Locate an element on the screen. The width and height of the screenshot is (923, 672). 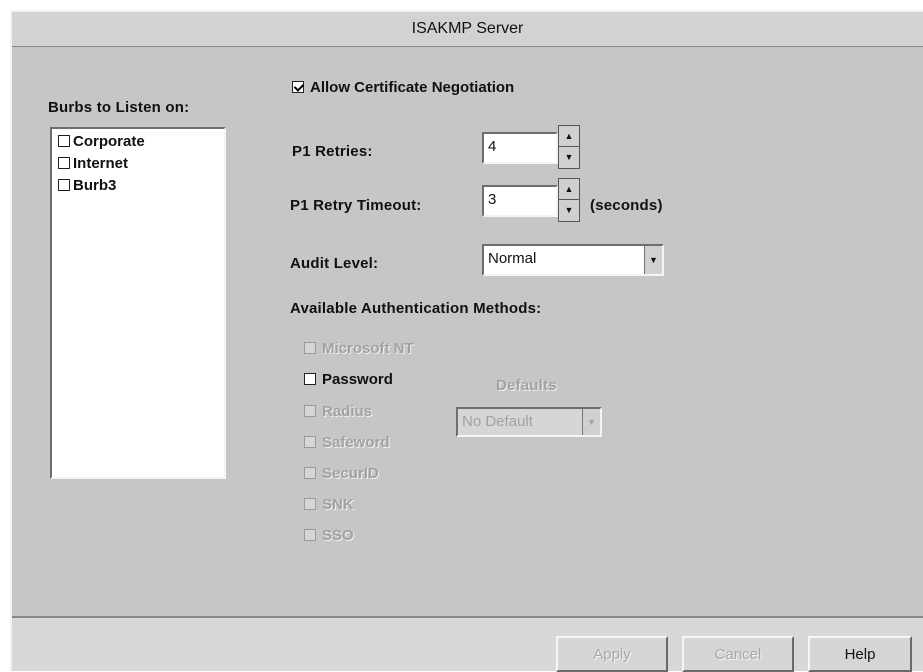
auth-method-radius: Radius is located at coordinates (338, 411).